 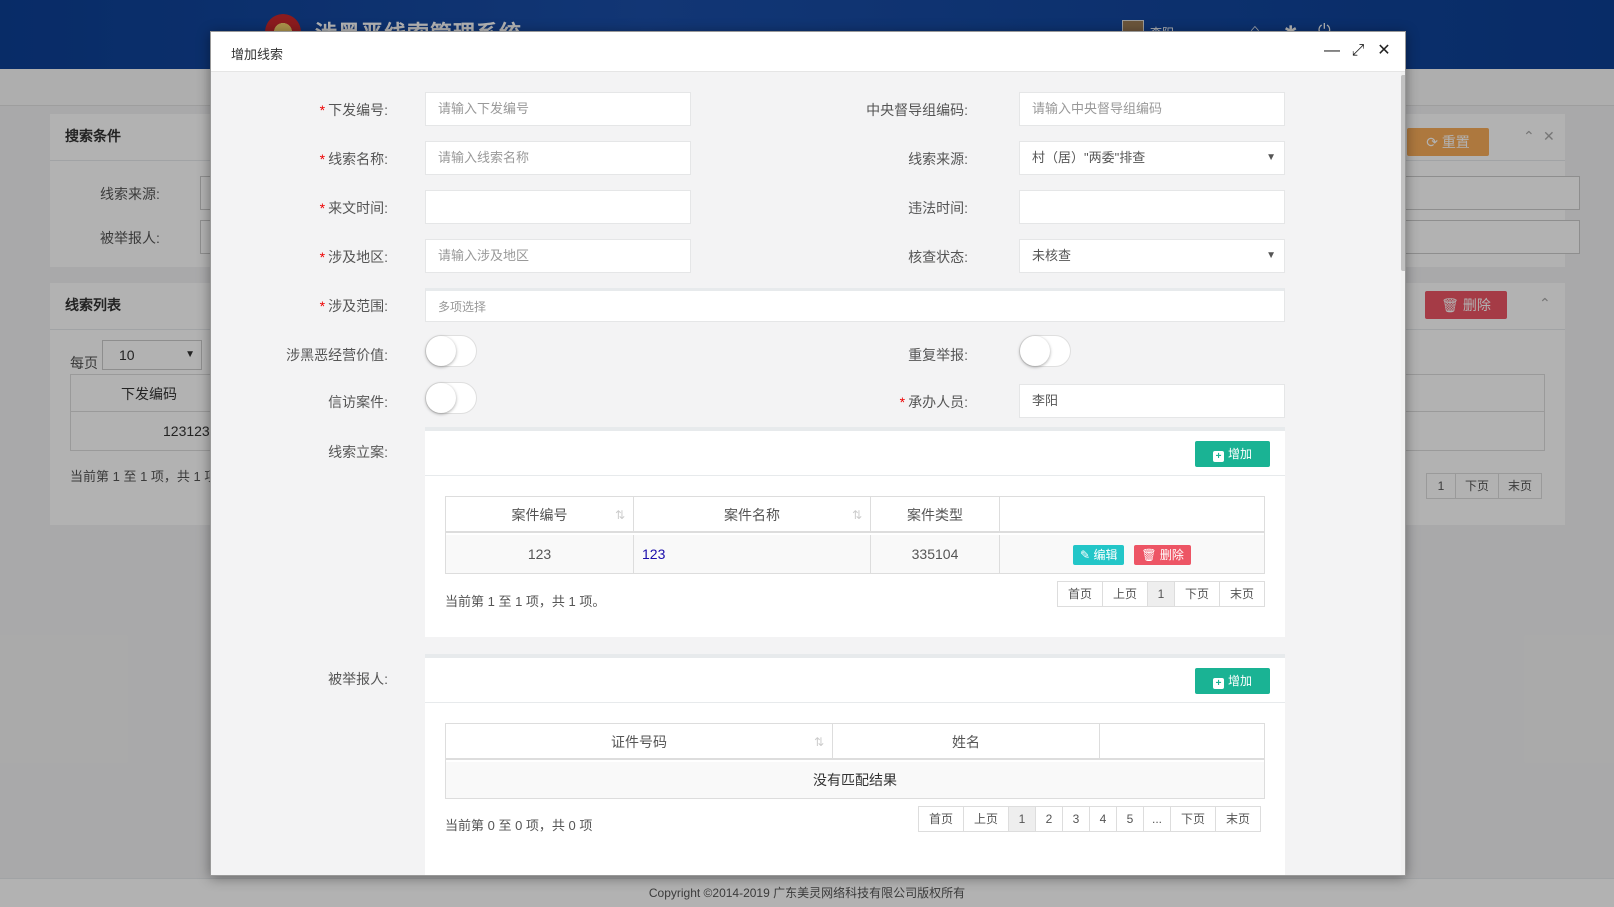 What do you see at coordinates (462, 307) in the screenshot?
I see `scope-placeholder: 多项选择` at bounding box center [462, 307].